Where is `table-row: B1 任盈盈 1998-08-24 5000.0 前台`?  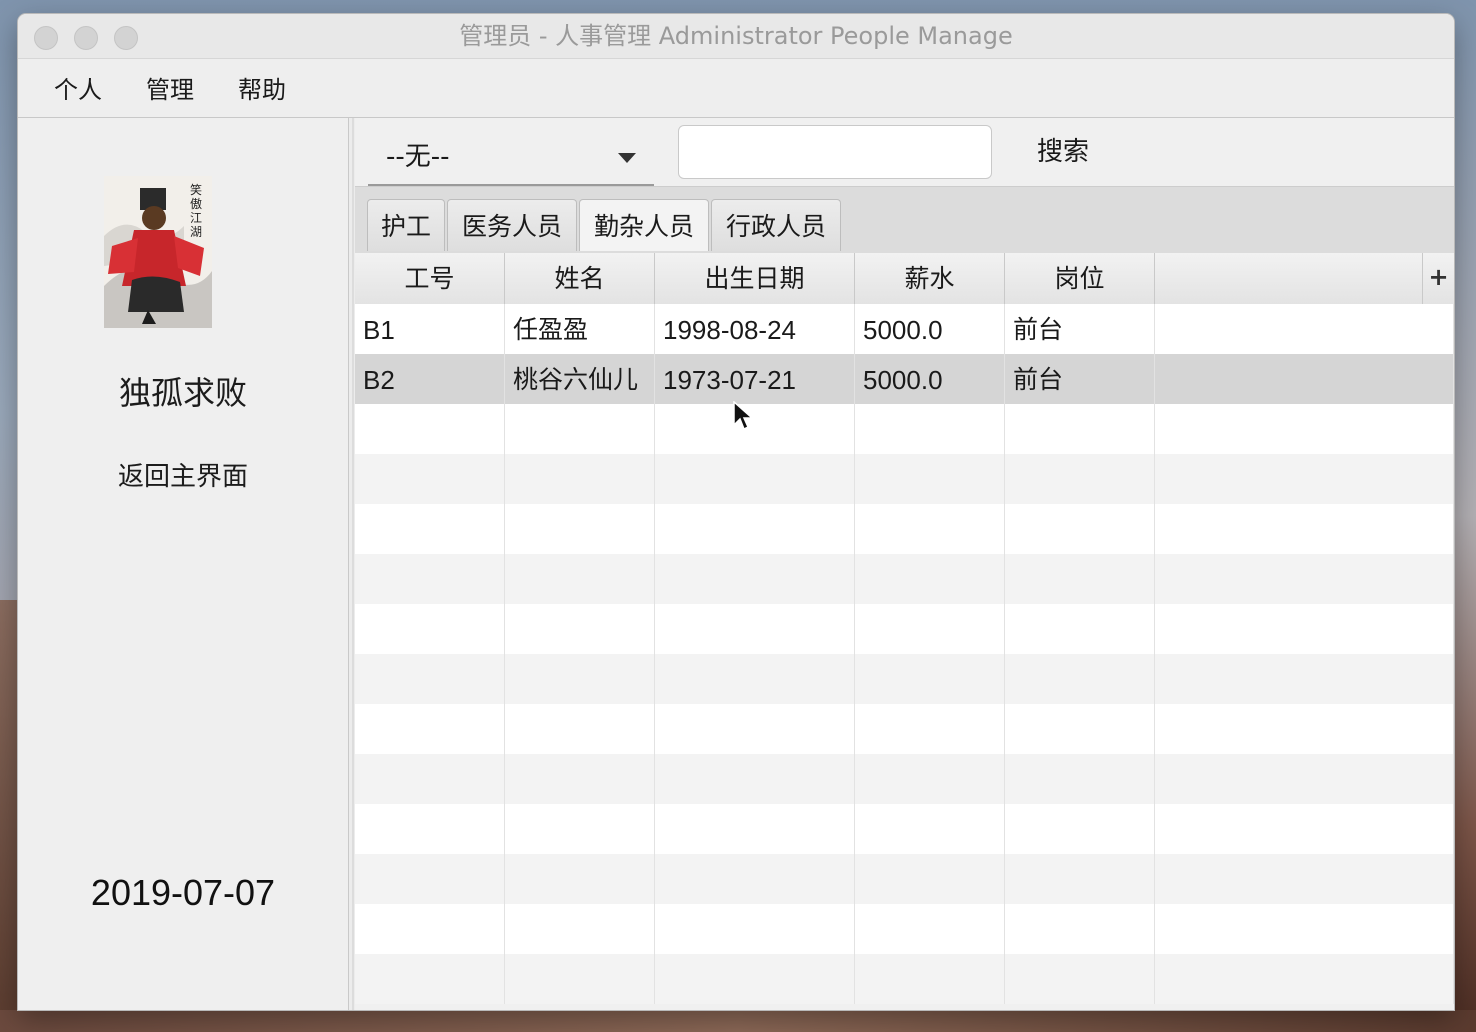 table-row: B1 任盈盈 1998-08-24 5000.0 前台 is located at coordinates (904, 329).